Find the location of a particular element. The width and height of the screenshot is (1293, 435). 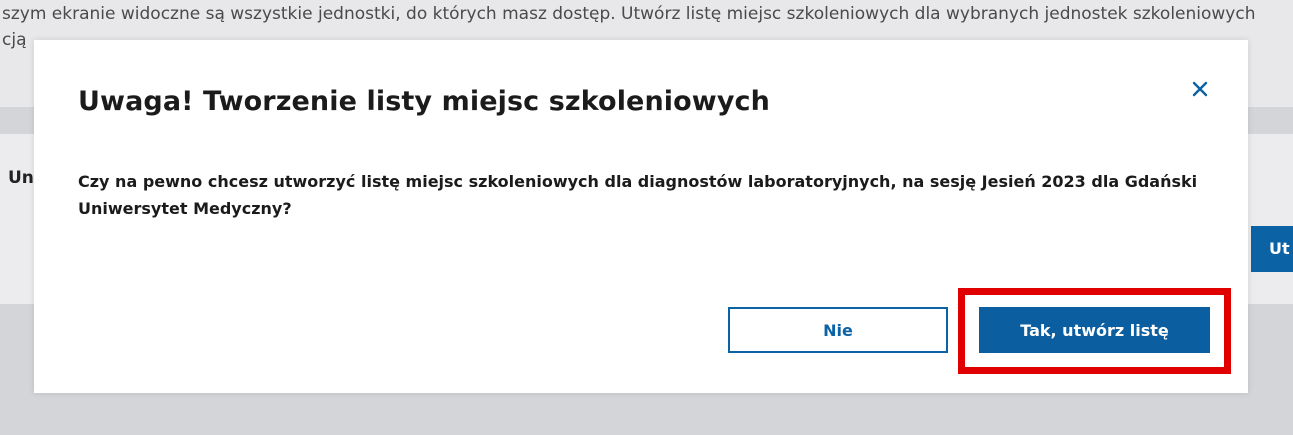

units-section-label: Un is located at coordinates (21, 178).